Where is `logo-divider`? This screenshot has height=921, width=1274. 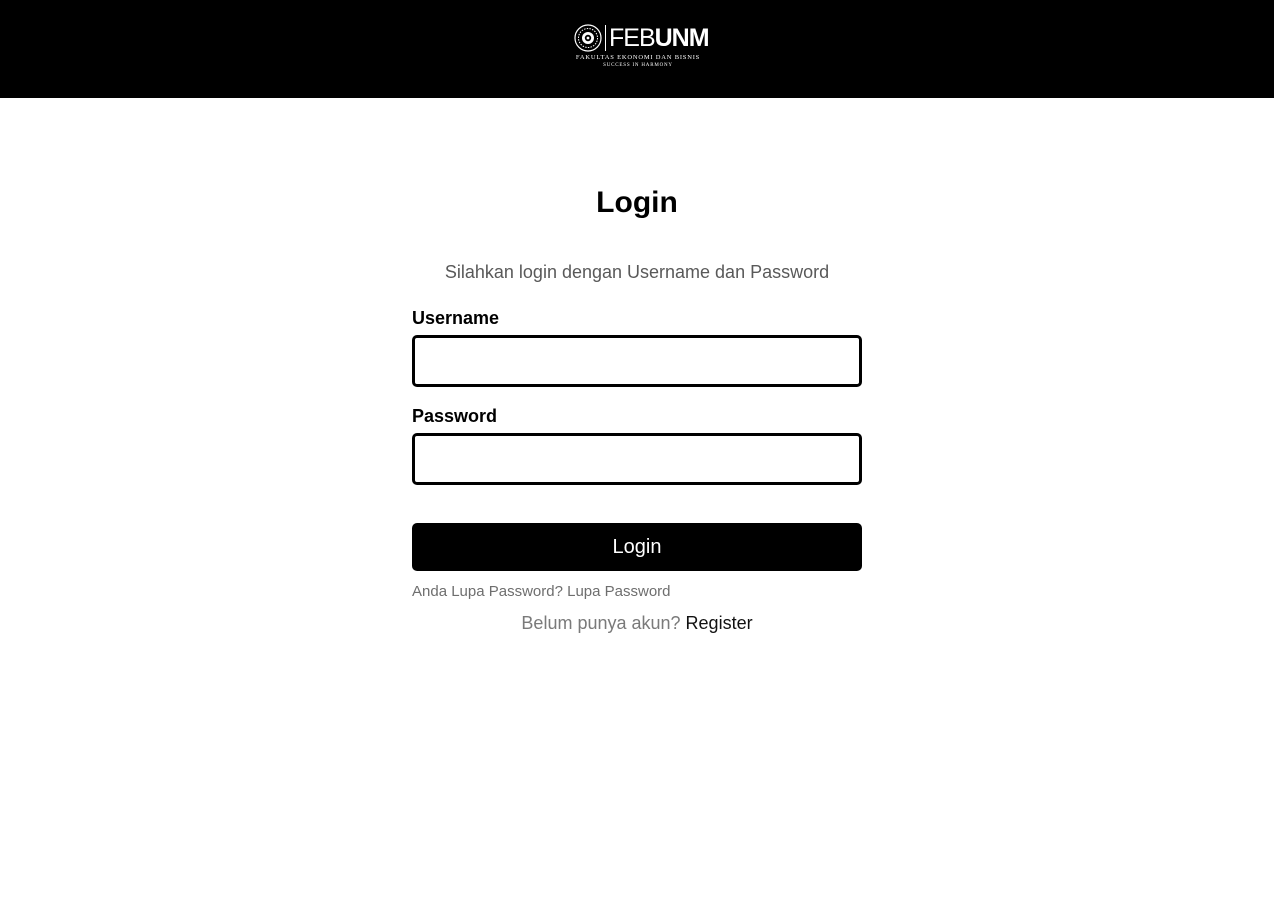 logo-divider is located at coordinates (605, 38).